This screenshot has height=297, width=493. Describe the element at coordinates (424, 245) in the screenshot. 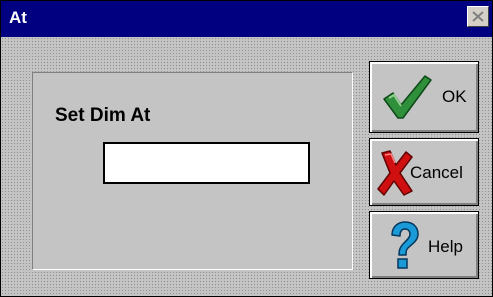

I see `help-button: Help` at that location.